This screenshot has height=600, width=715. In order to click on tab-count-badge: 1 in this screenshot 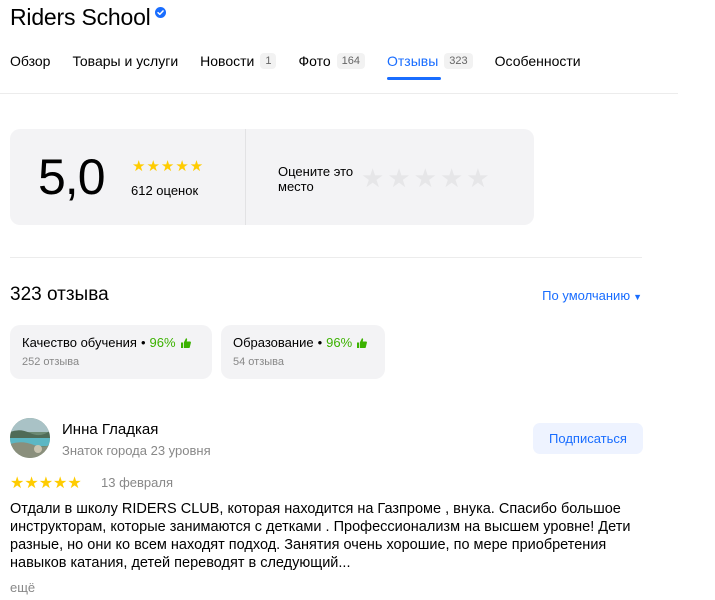, I will do `click(268, 61)`.